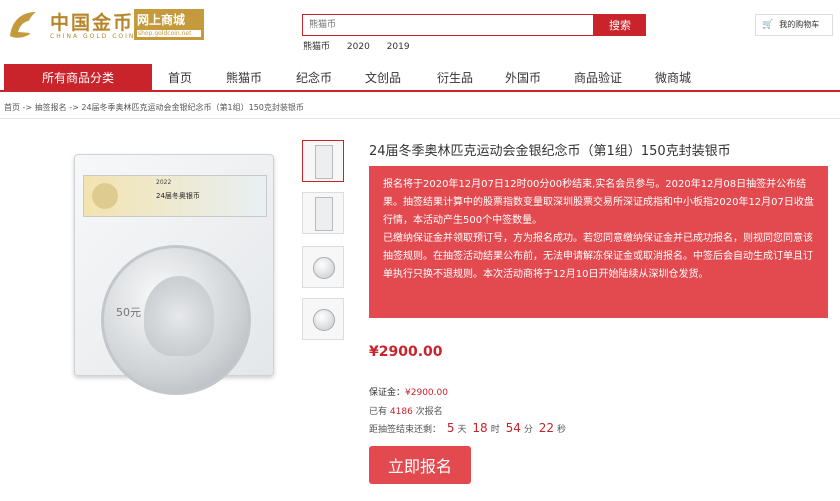 This screenshot has width=840, height=501. I want to click on hot-keyword: 熊猫币, so click(316, 47).